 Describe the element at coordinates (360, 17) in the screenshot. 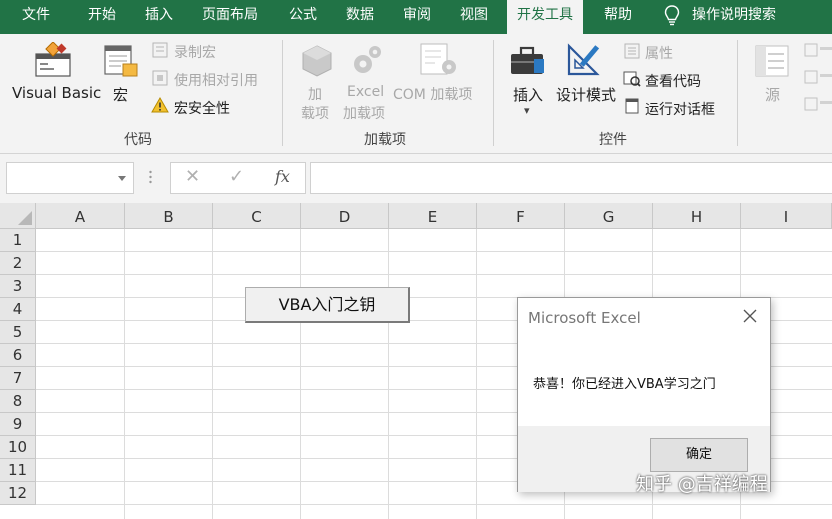

I see `tab-data: 数据` at that location.